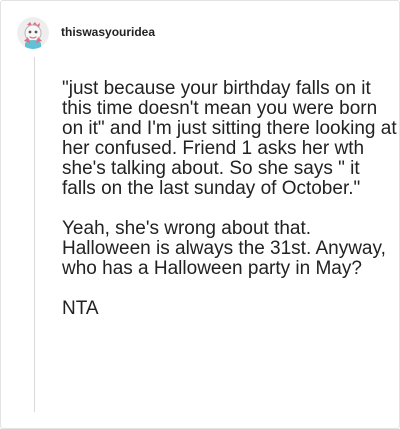  What do you see at coordinates (80, 308) in the screenshot?
I see `post-paragraph: NTA` at bounding box center [80, 308].